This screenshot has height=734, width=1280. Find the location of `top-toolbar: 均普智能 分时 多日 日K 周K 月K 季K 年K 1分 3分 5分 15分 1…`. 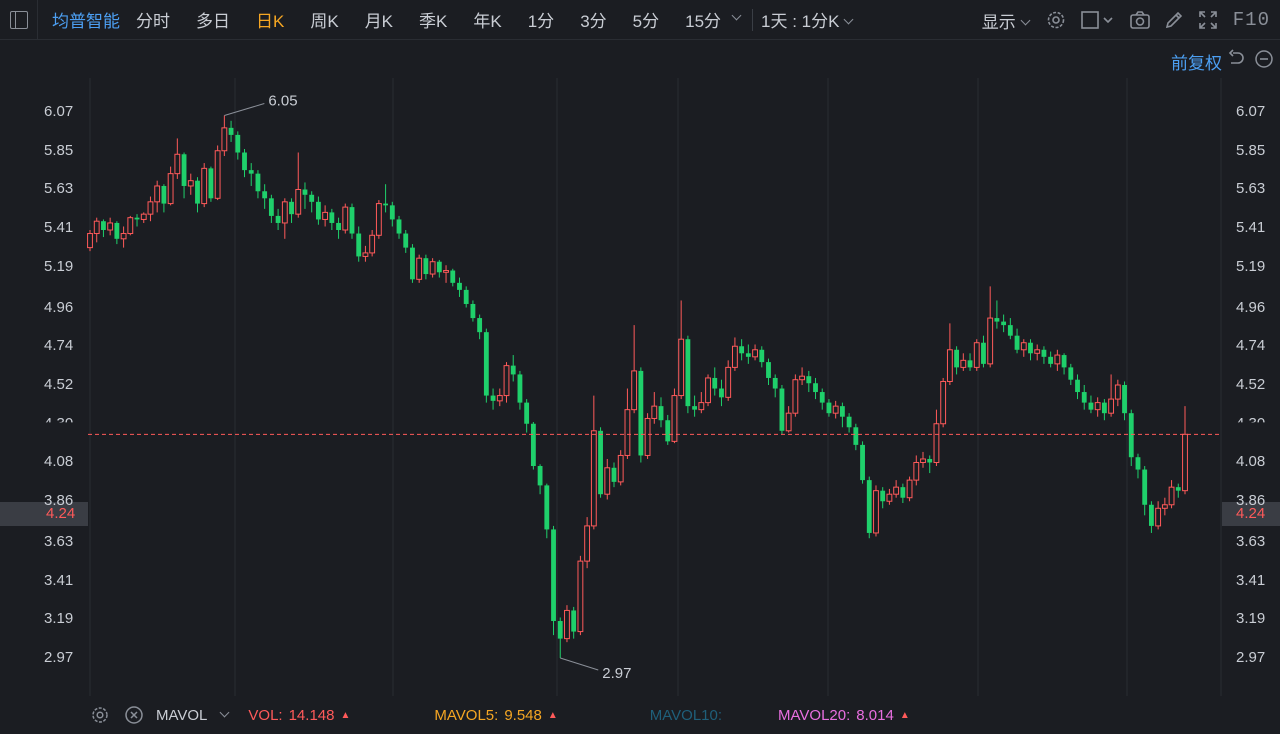

top-toolbar: 均普智能 分时 多日 日K 周K 月K 季K 年K 1分 3分 5分 15分 1… is located at coordinates (640, 20).